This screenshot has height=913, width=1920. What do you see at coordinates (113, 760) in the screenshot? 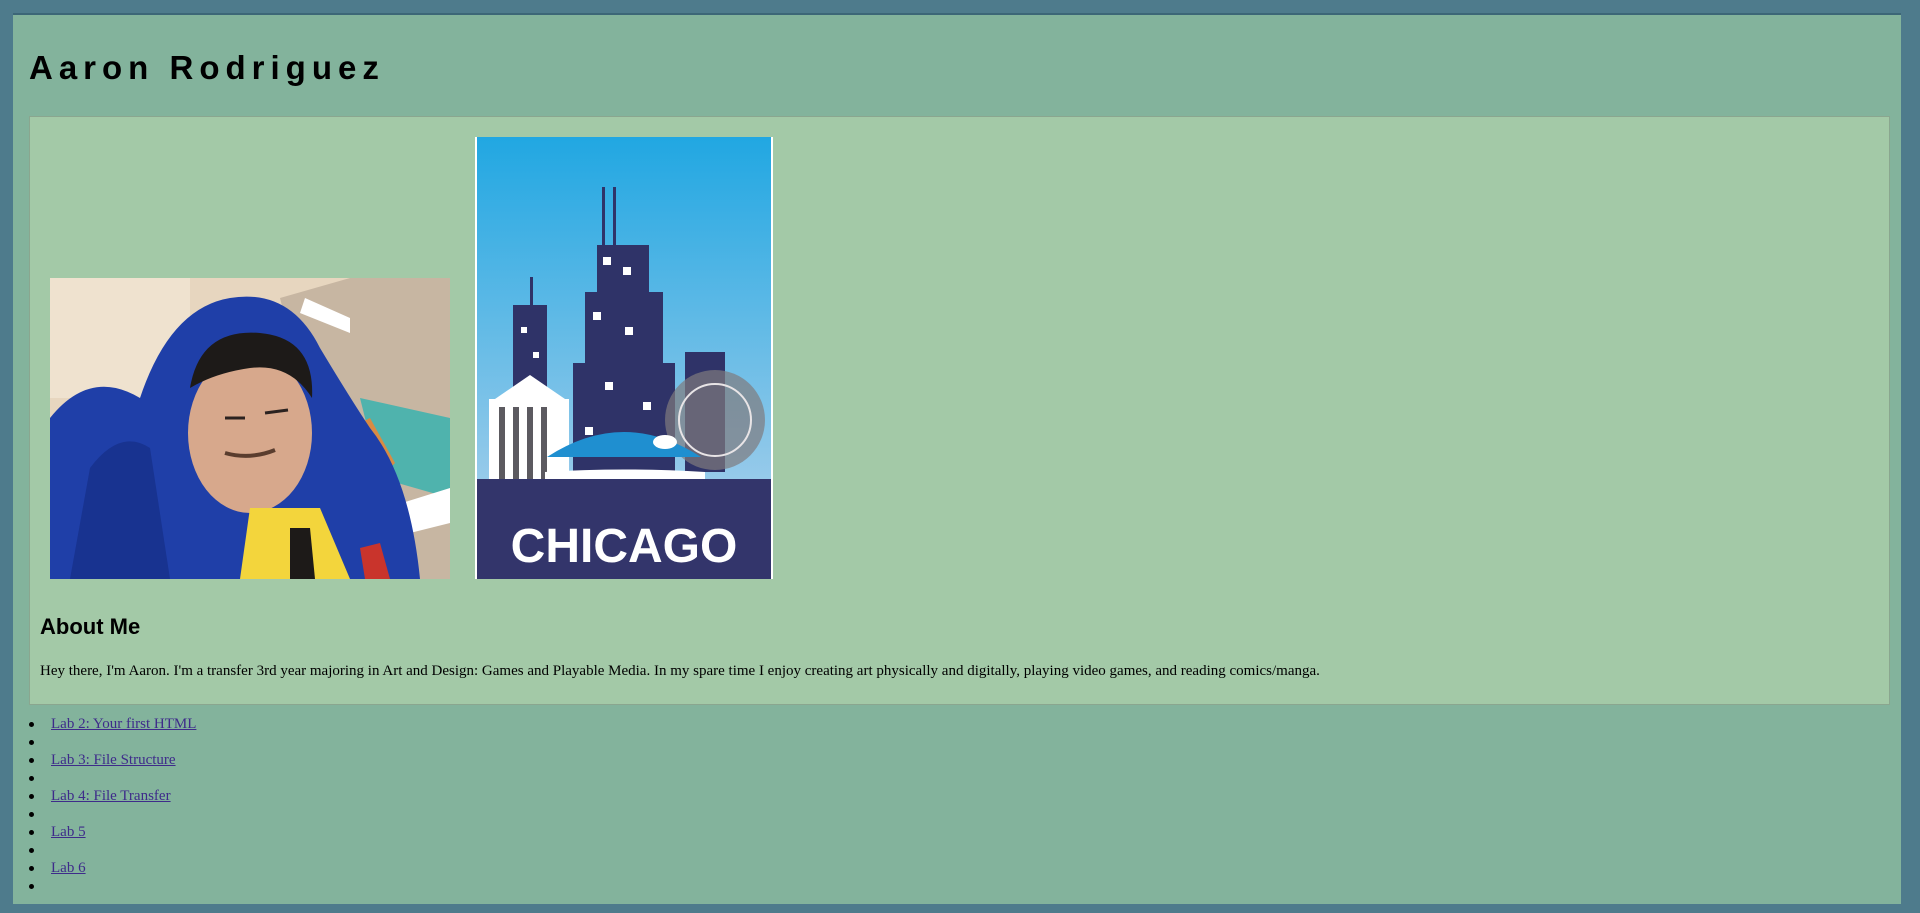
I see `lab-3-link: Lab 3: File Structure` at bounding box center [113, 760].